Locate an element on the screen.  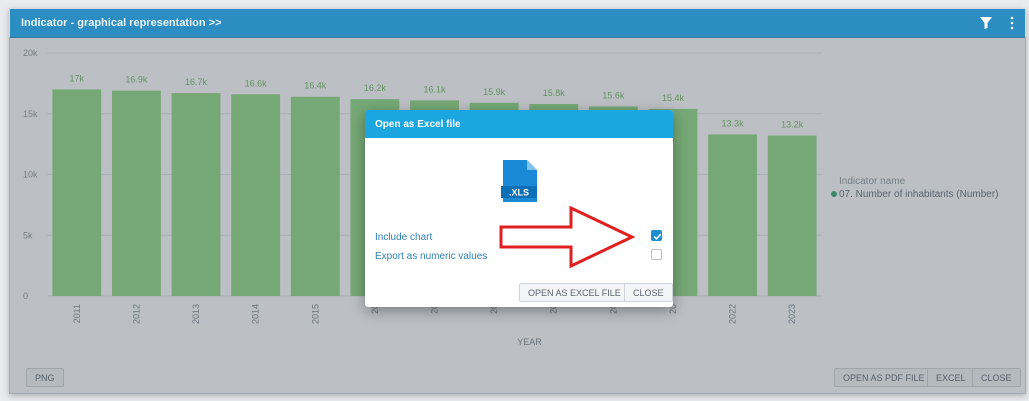
open-as-excel-button: OPEN AS EXCEL FILE is located at coordinates (574, 292).